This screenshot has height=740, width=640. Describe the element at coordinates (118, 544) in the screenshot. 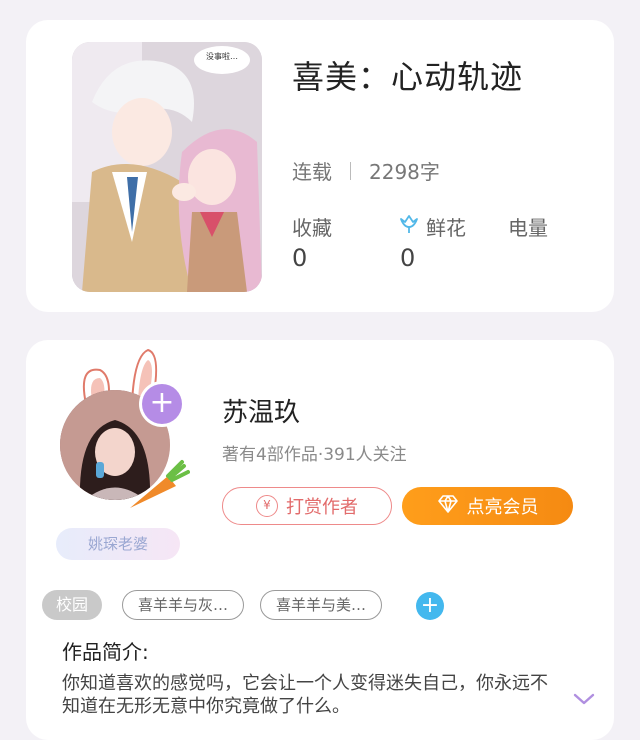

I see `author-fan-badge: 姚琛老婆` at that location.